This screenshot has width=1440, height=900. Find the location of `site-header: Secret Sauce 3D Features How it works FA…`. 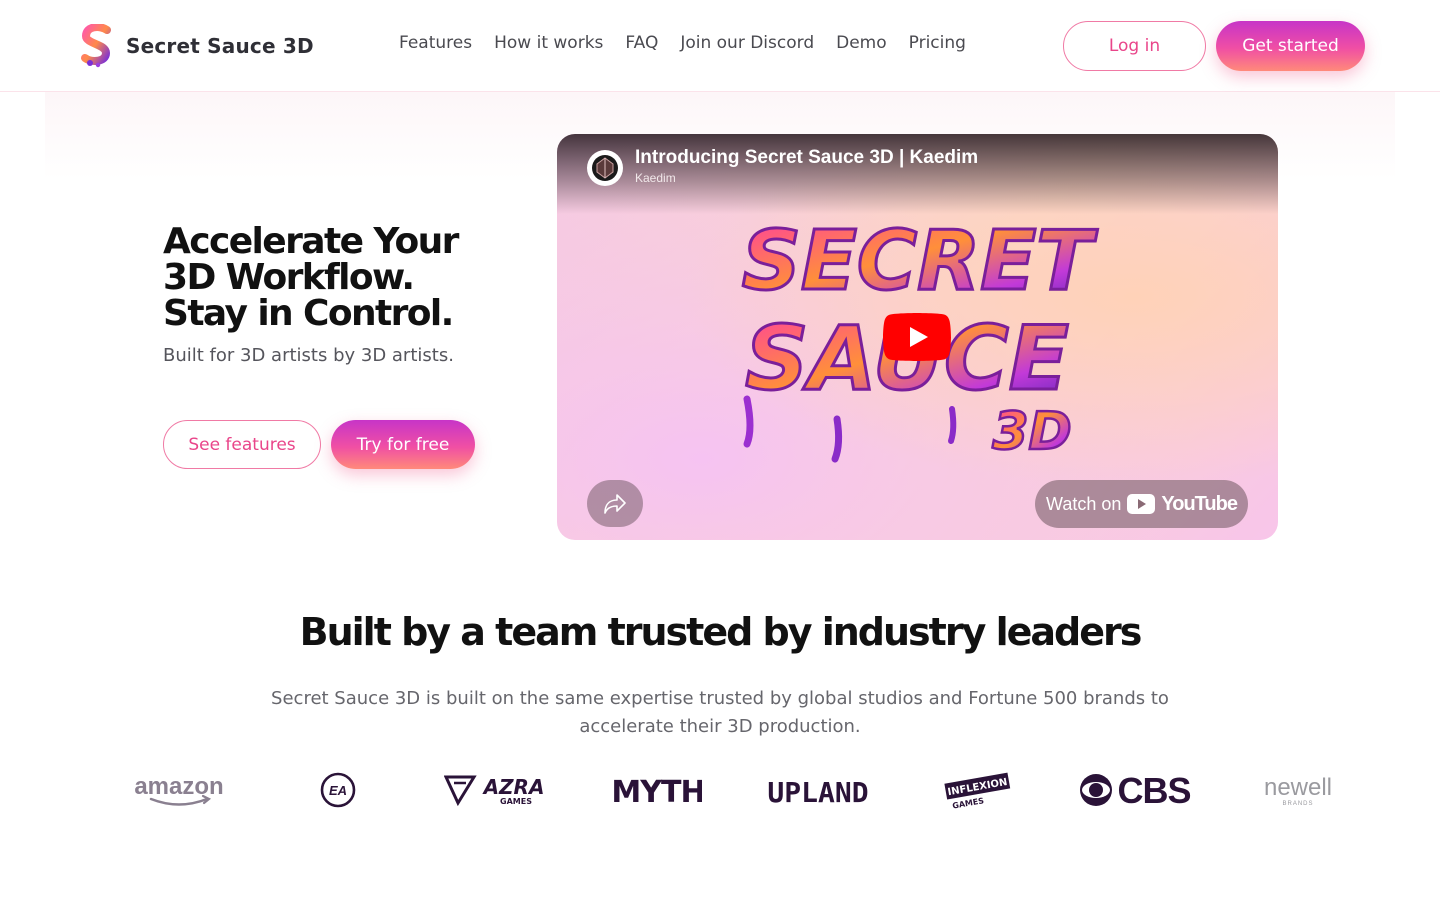

site-header: Secret Sauce 3D Features How it works FA… is located at coordinates (720, 46).